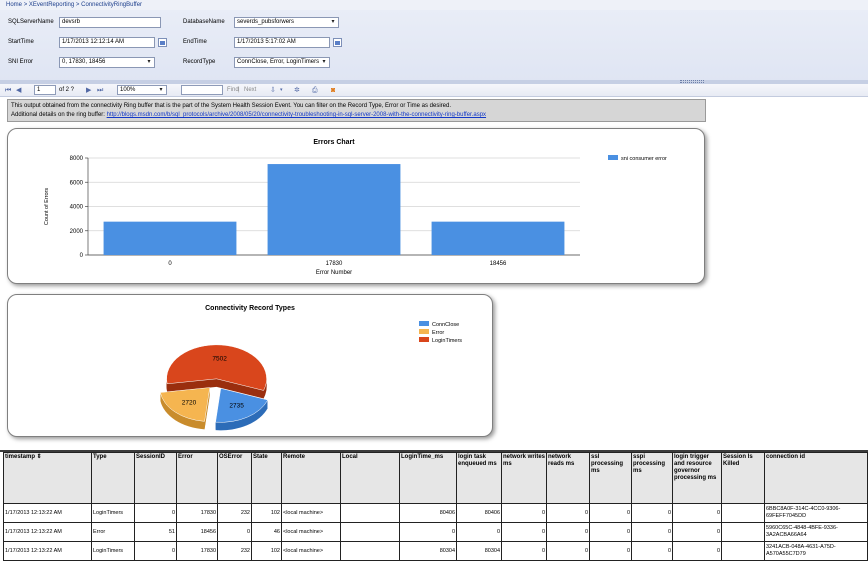 The image size is (868, 570). What do you see at coordinates (334, 142) in the screenshot?
I see `chart-title: Errors Chart` at bounding box center [334, 142].